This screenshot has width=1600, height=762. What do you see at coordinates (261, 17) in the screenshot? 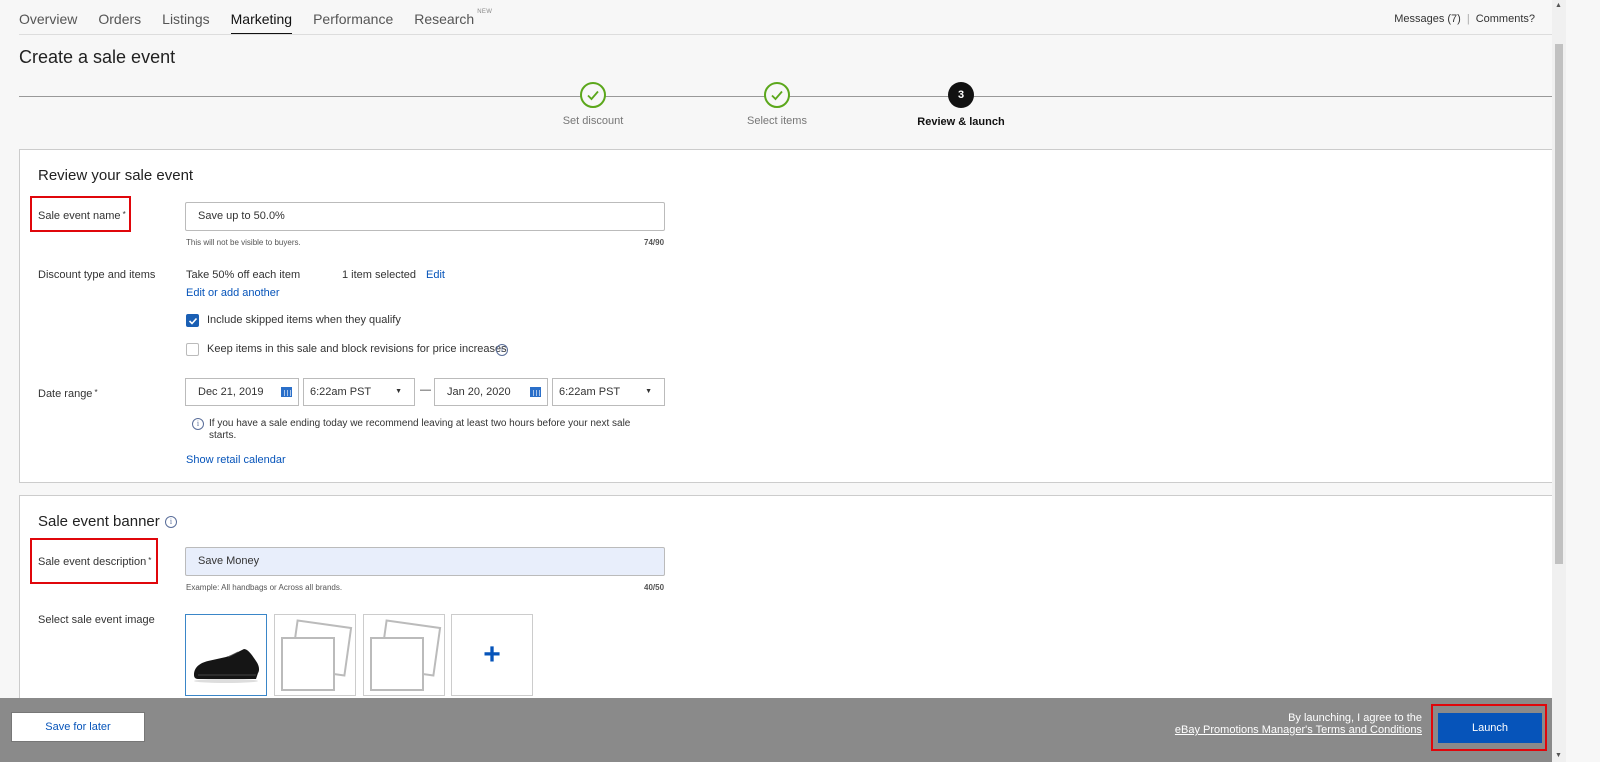
I see `tab-marketing: Marketing` at bounding box center [261, 17].